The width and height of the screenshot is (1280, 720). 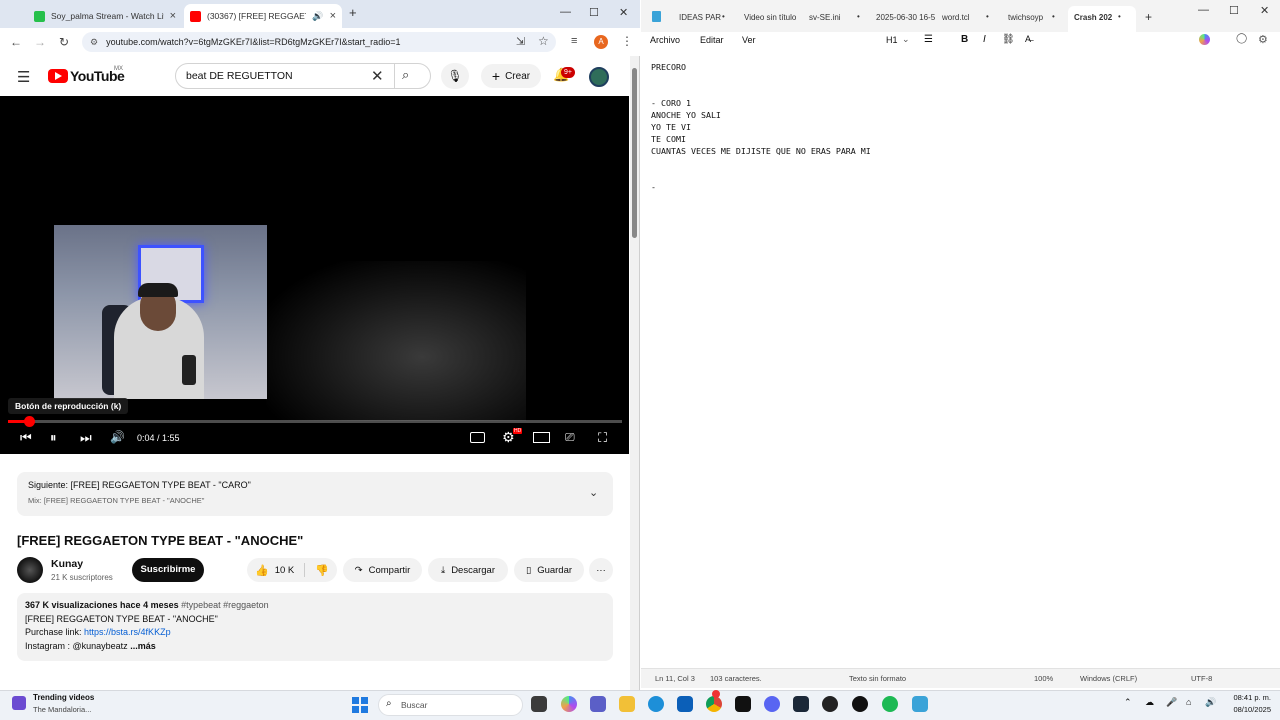 What do you see at coordinates (1171, 702) in the screenshot?
I see `microphone-tray-icon: 🎤` at bounding box center [1171, 702].